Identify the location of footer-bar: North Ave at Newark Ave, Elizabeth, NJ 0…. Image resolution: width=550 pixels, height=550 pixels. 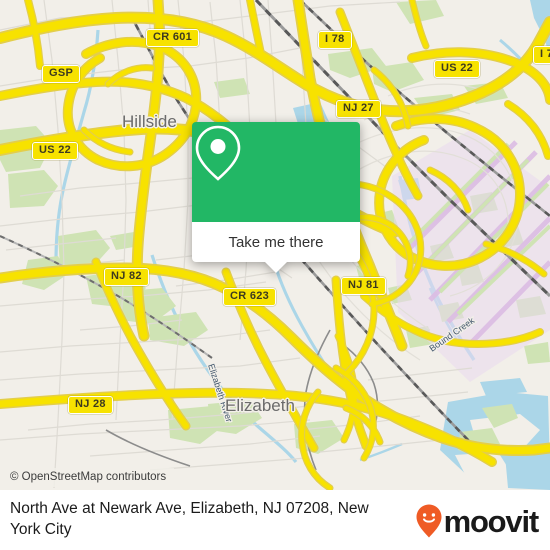
(275, 520).